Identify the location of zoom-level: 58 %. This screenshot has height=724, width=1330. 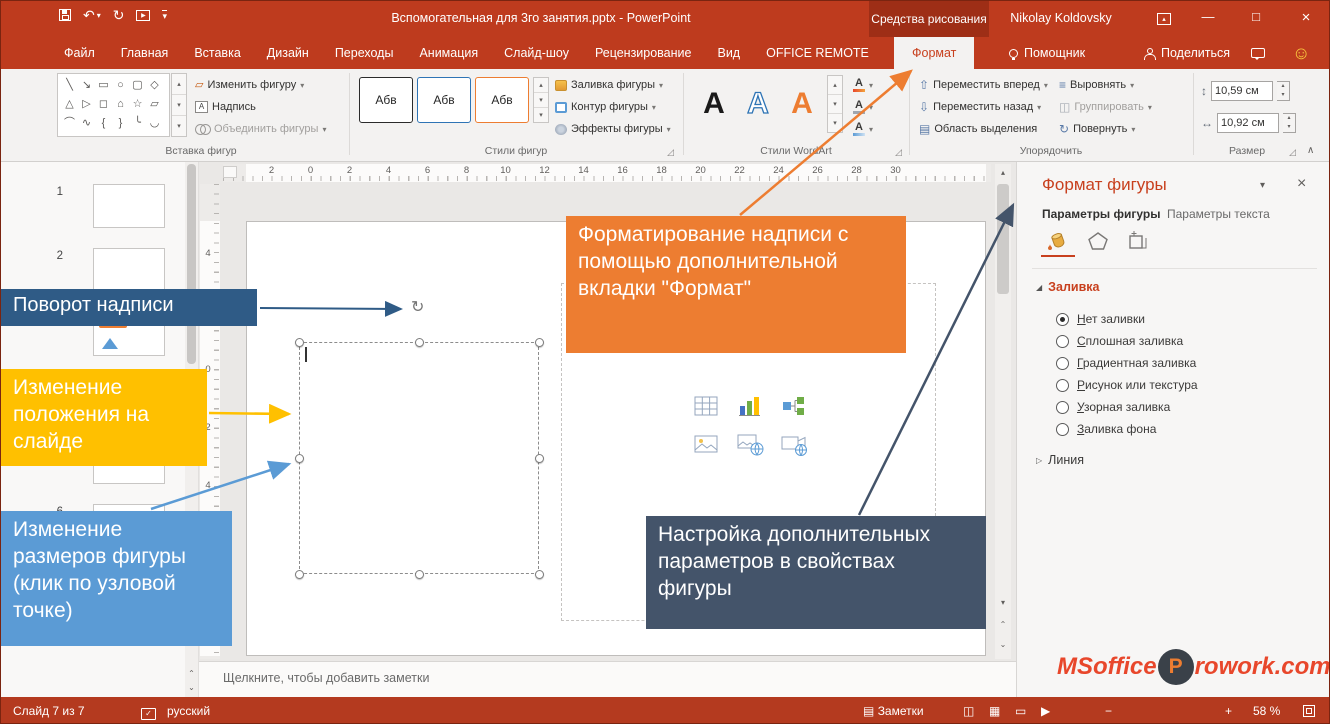
(1266, 711).